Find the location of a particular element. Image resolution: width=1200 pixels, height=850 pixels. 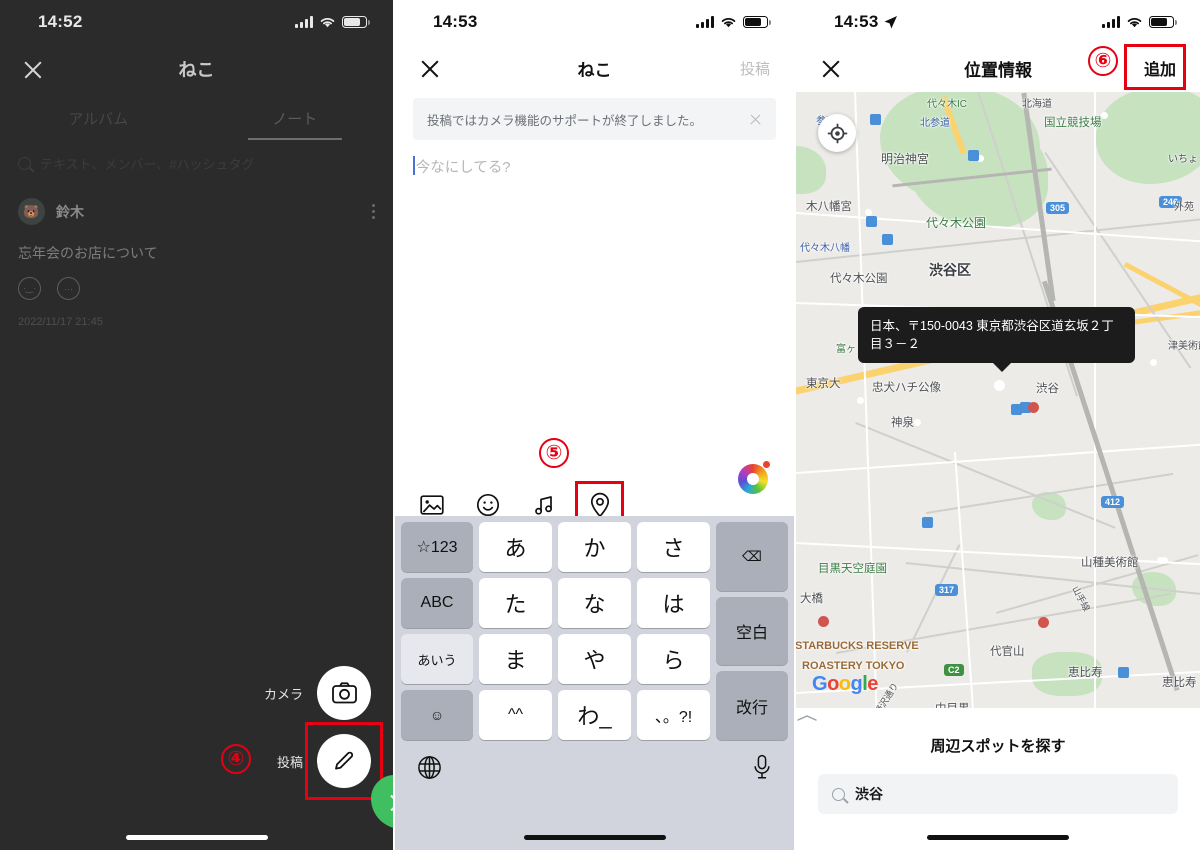

key-sa: さ is located at coordinates (673, 547).